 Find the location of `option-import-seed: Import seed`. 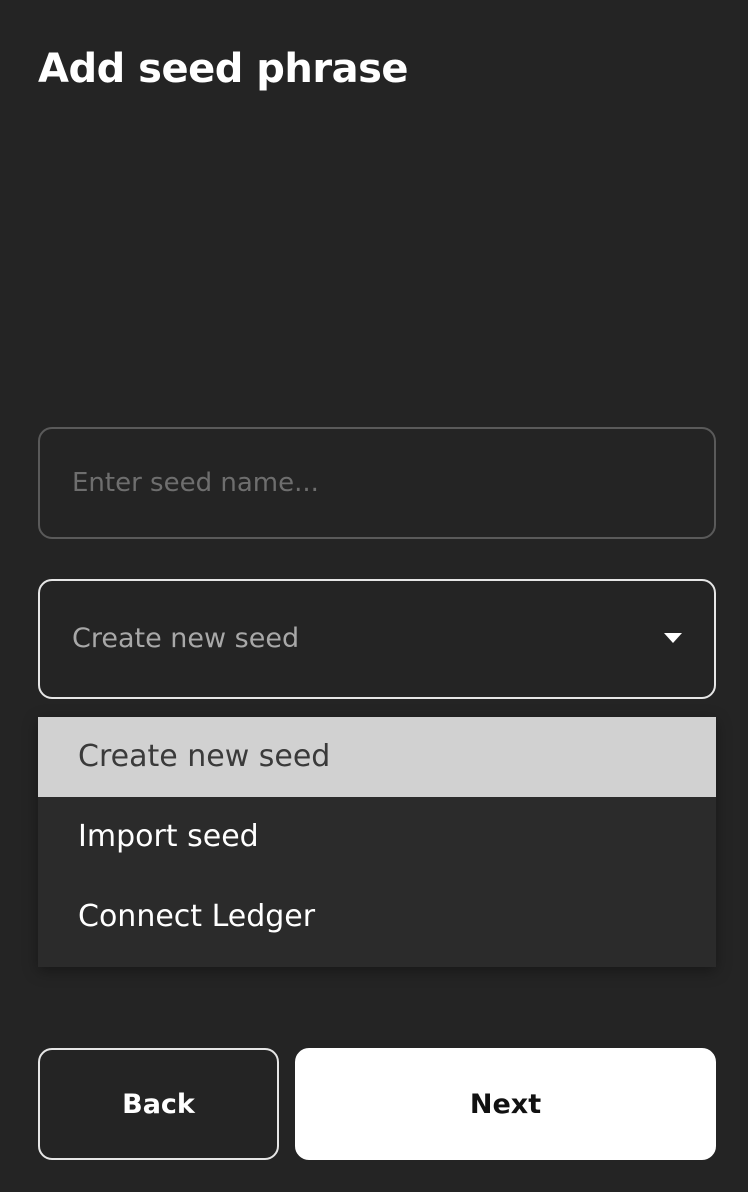

option-import-seed: Import seed is located at coordinates (377, 837).